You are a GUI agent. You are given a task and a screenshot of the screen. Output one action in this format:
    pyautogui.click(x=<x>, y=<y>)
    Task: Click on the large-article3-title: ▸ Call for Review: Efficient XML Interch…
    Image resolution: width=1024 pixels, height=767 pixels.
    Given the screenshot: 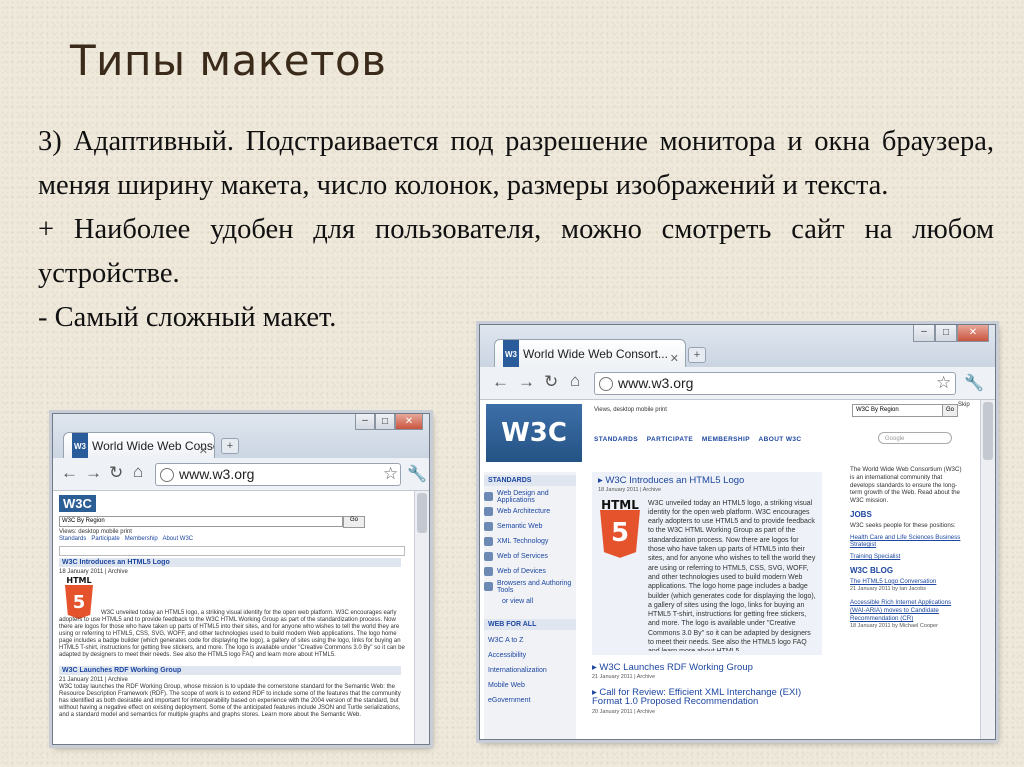 What is the action you would take?
    pyautogui.click(x=707, y=697)
    